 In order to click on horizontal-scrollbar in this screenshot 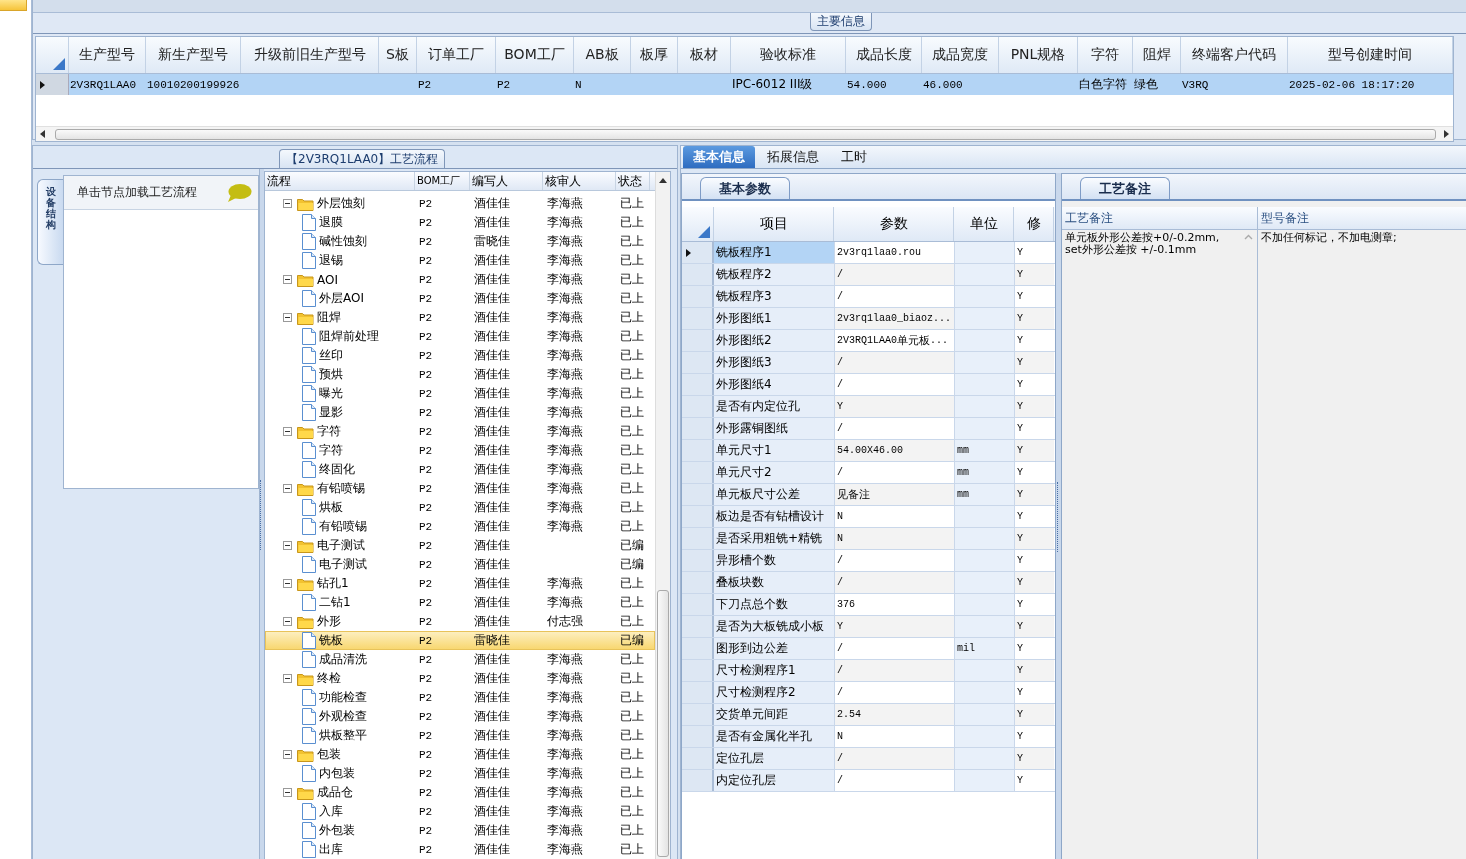, I will do `click(744, 133)`.